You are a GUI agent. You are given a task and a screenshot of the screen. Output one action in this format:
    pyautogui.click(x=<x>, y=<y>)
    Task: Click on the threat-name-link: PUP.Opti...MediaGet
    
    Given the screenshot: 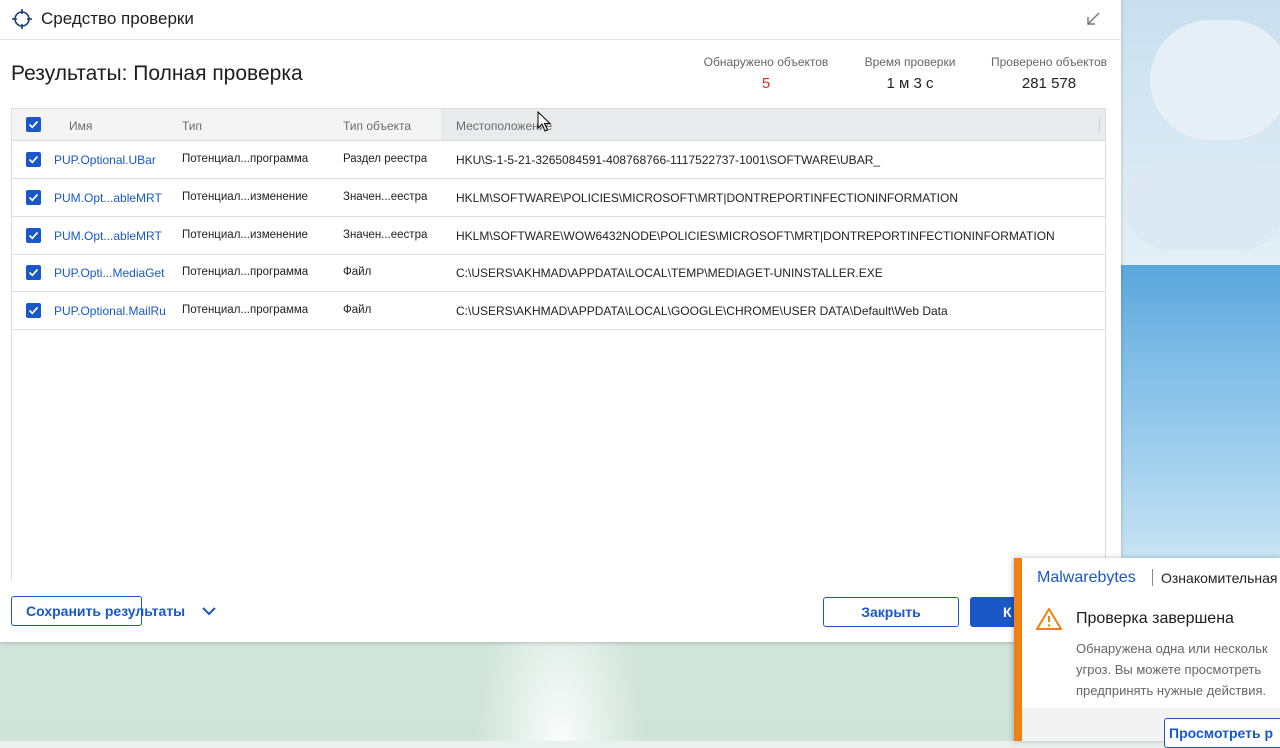 What is the action you would take?
    pyautogui.click(x=109, y=273)
    